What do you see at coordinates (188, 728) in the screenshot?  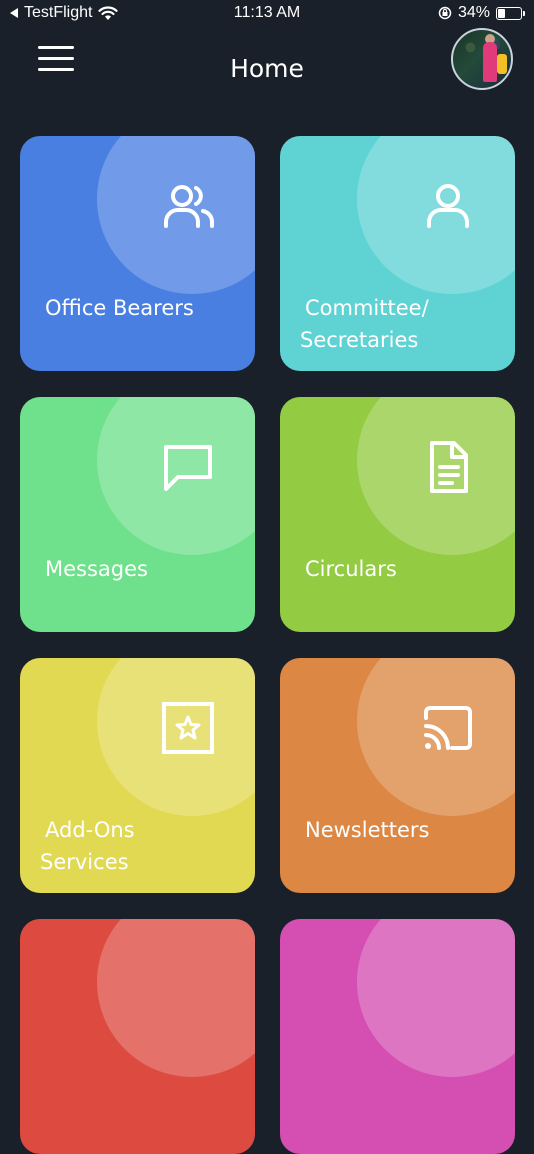 I see `star-square-icon` at bounding box center [188, 728].